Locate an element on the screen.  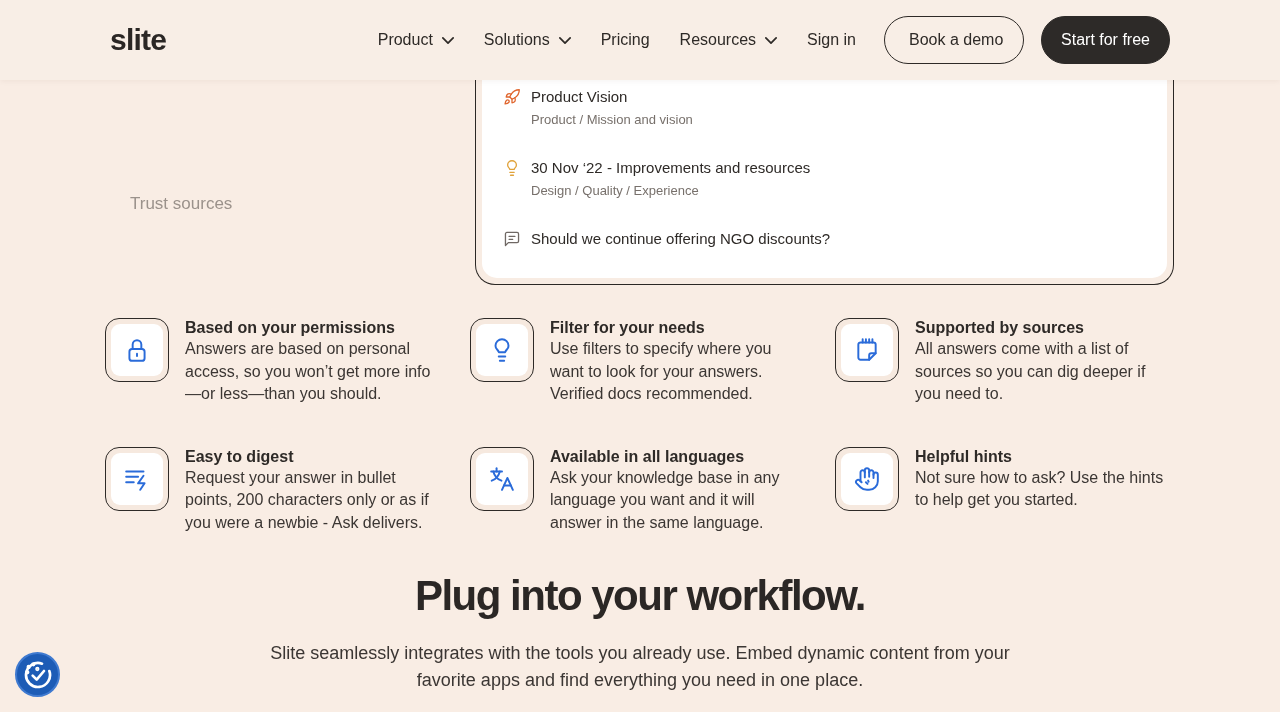
feature-title: Based on your permissions is located at coordinates (290, 328).